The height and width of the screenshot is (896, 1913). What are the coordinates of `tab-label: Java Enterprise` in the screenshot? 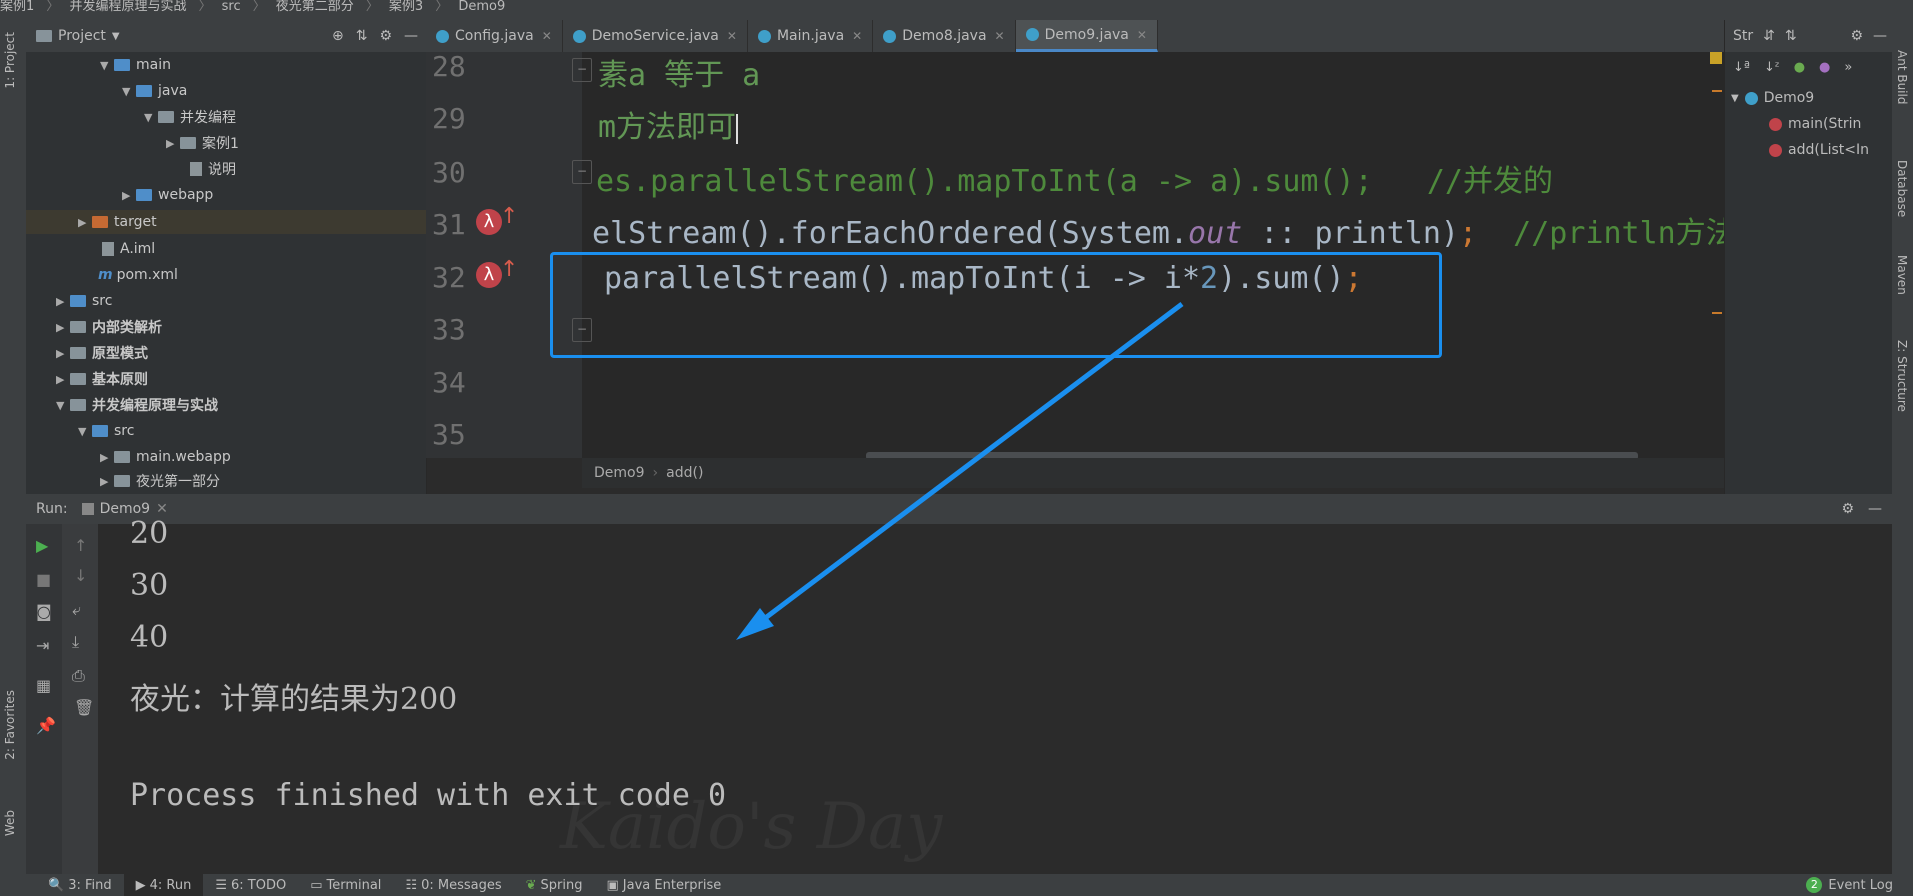 It's located at (672, 885).